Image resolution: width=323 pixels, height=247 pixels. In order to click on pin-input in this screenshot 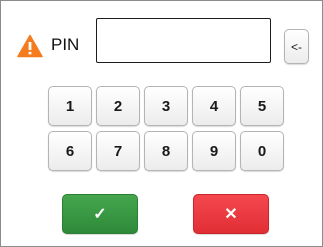, I will do `click(183, 40)`.